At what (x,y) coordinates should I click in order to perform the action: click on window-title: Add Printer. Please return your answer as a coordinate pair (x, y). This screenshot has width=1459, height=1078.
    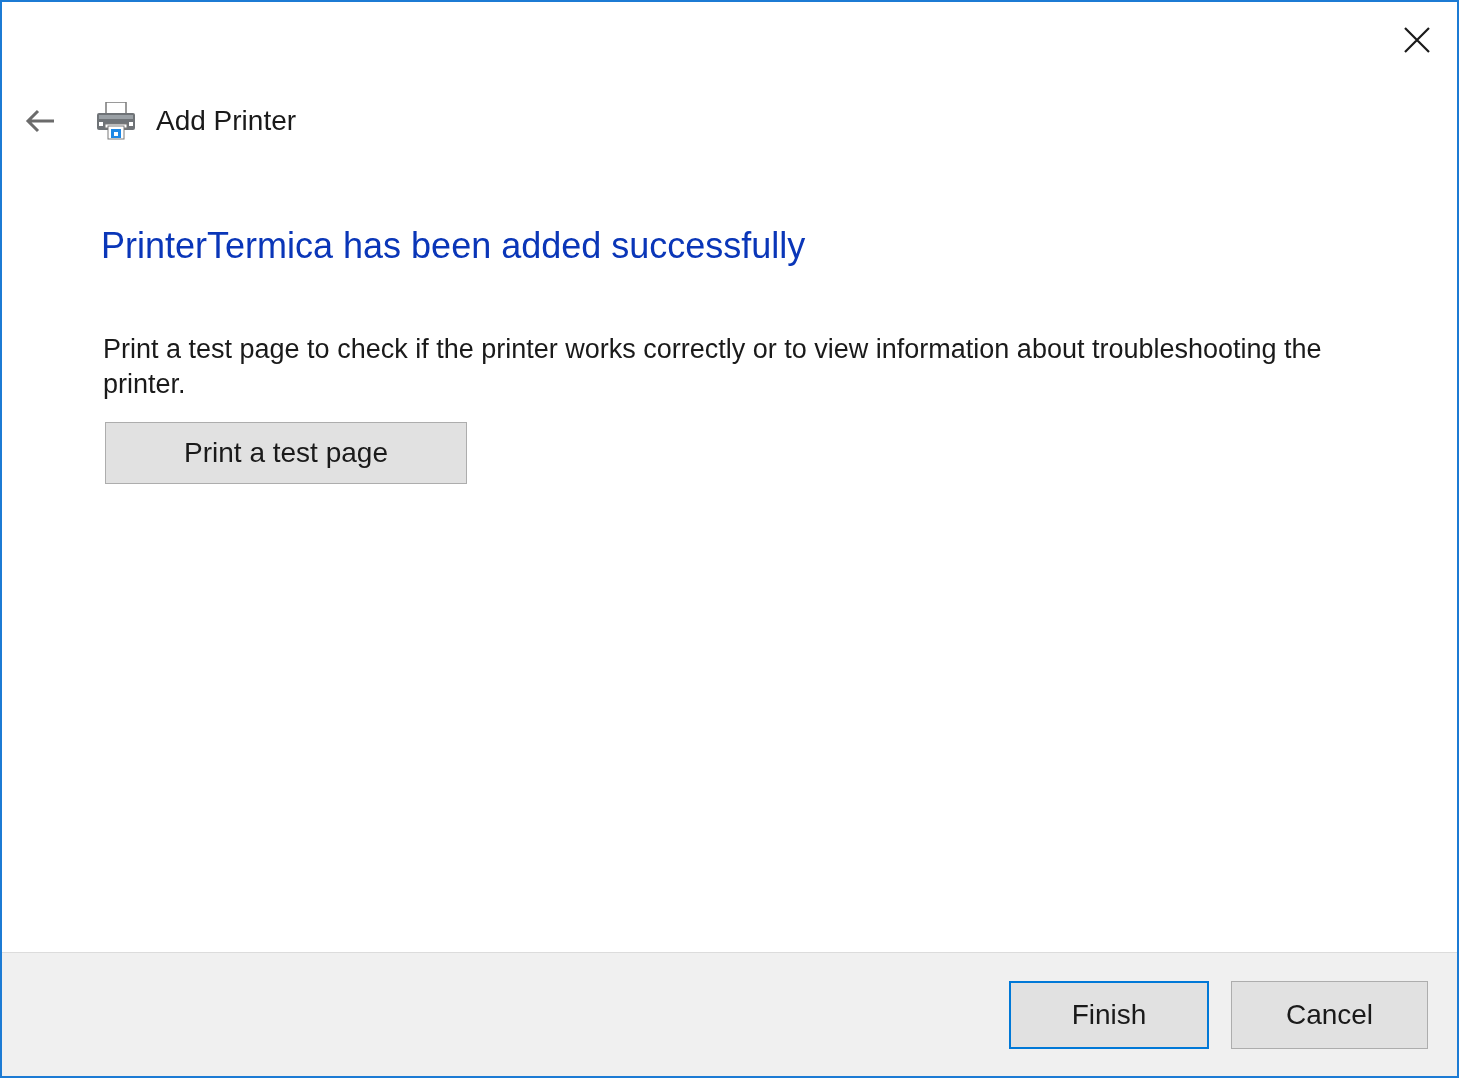
    Looking at the image, I should click on (226, 121).